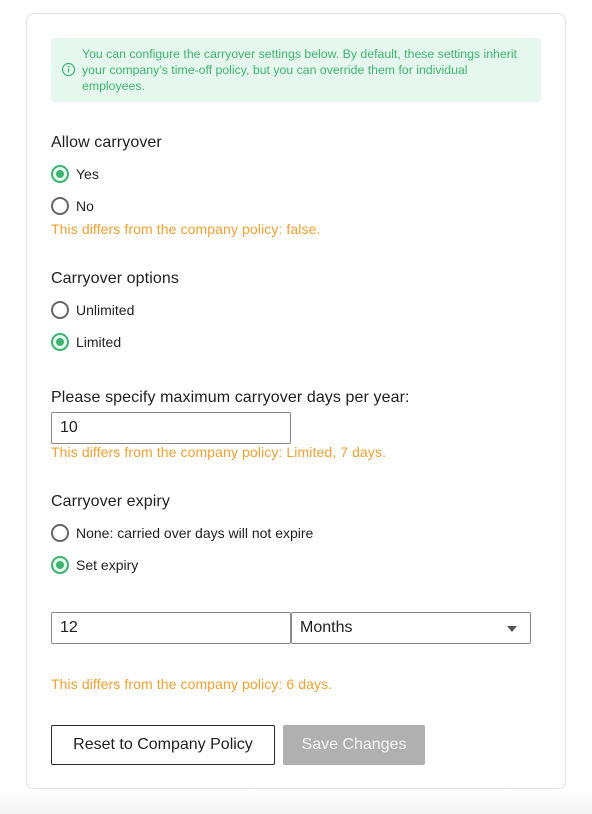 The width and height of the screenshot is (592, 814). Describe the element at coordinates (115, 278) in the screenshot. I see `carryover-options-title: Carryover options` at that location.